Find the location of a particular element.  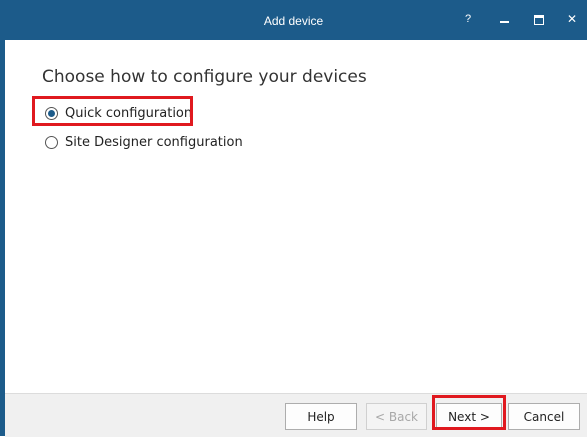

title-bar: Add device ? ✕ is located at coordinates (293, 20).